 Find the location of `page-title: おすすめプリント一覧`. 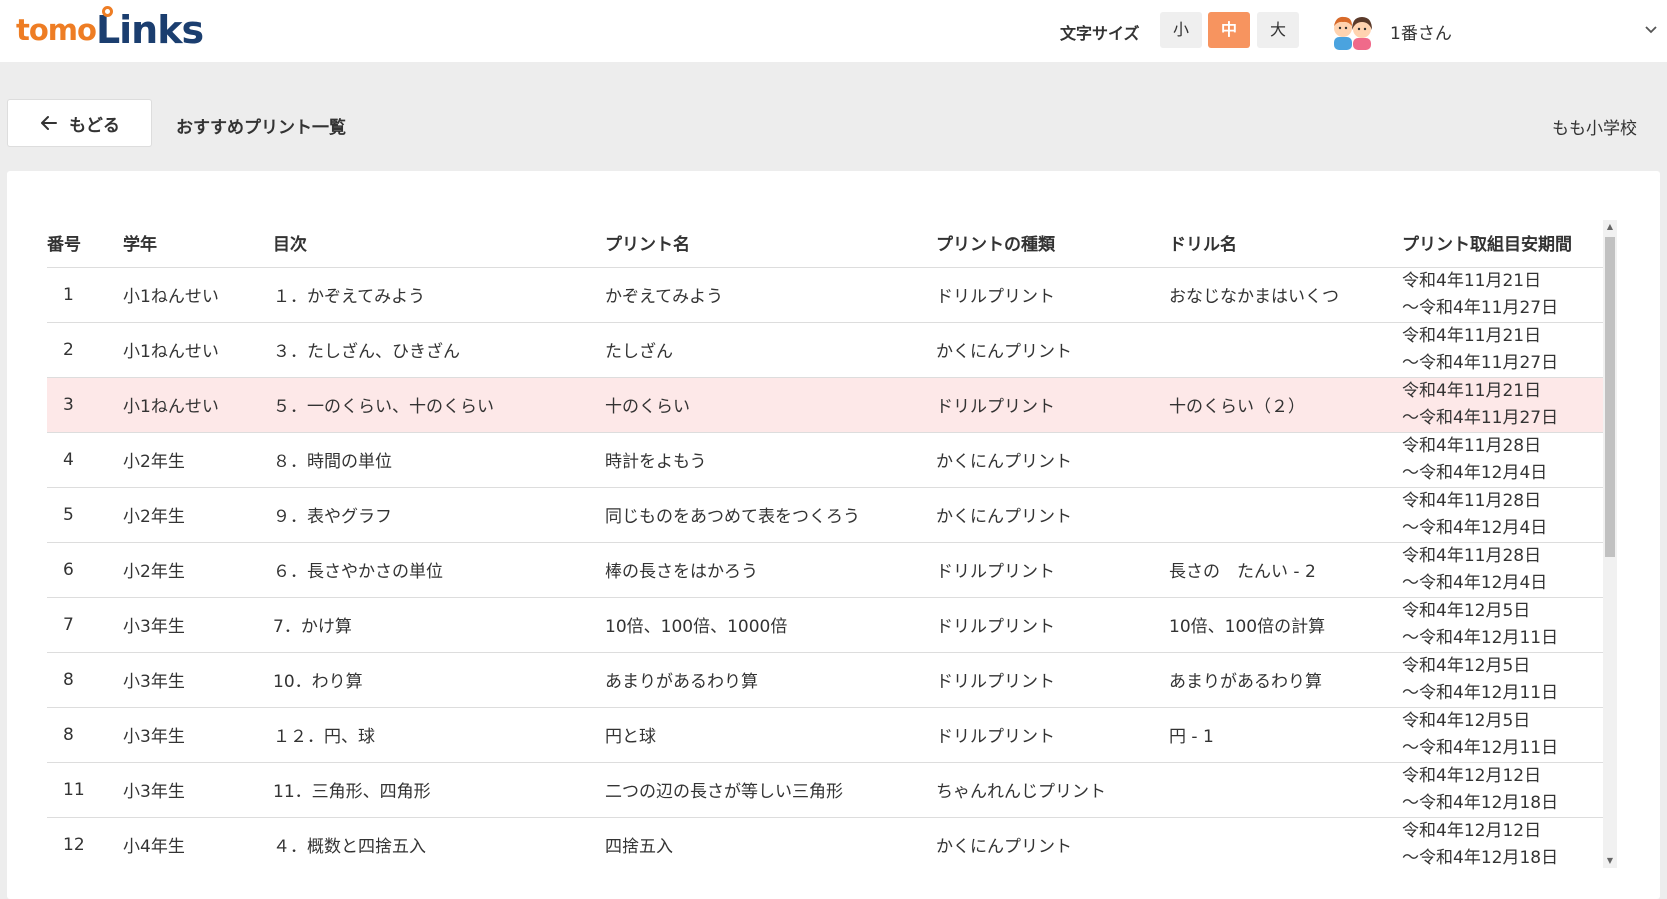

page-title: おすすめプリント一覧 is located at coordinates (261, 128).